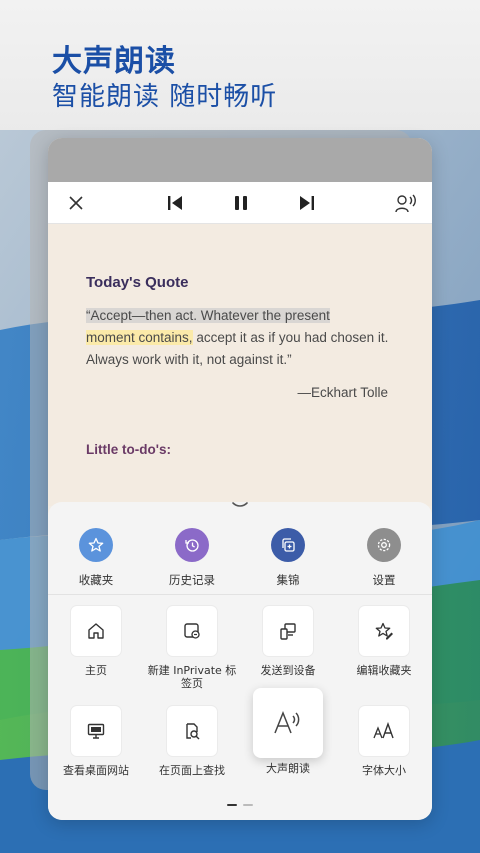  Describe the element at coordinates (288, 580) in the screenshot. I see `quick-collections-label: 集锦` at that location.